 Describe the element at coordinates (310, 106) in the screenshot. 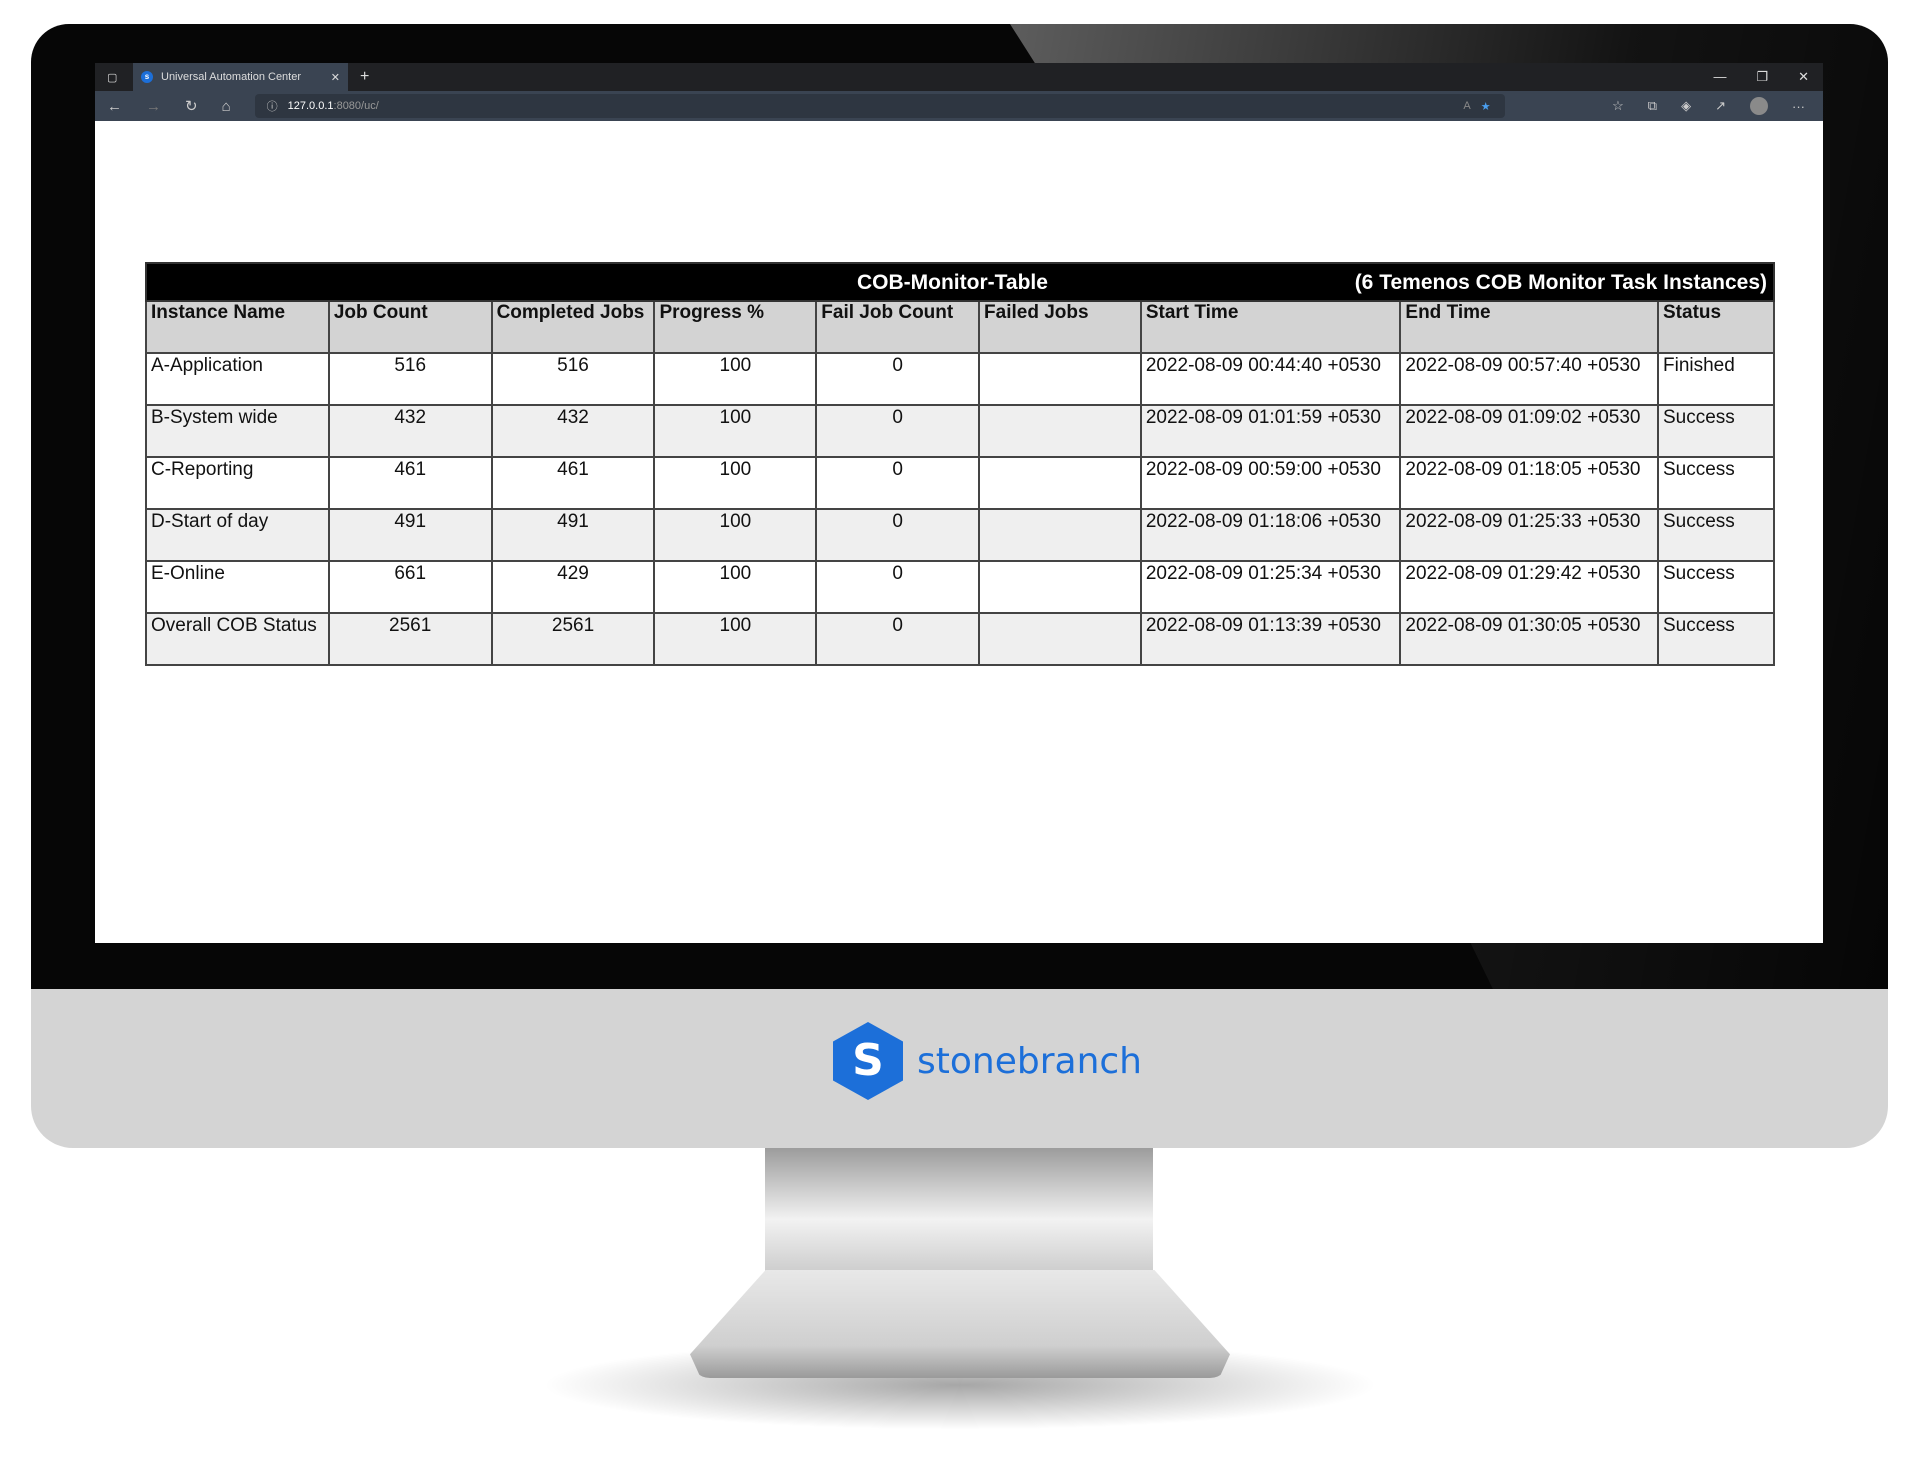

I see `url-host: 127.0.0.1` at that location.